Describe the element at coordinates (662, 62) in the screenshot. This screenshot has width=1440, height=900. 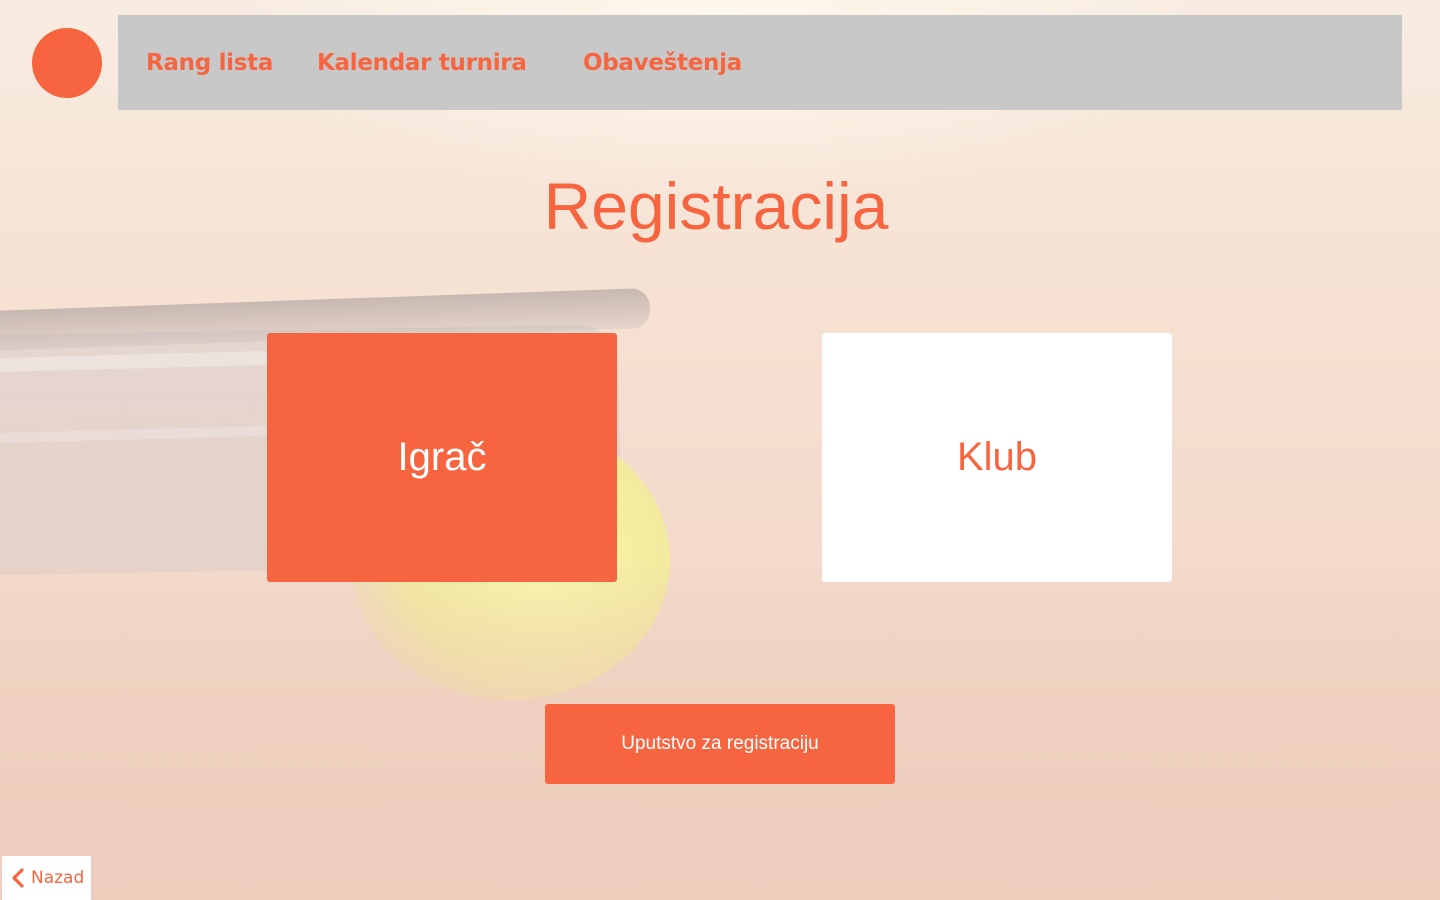
I see `nav-item-obavestenja: Obaveštenja` at that location.